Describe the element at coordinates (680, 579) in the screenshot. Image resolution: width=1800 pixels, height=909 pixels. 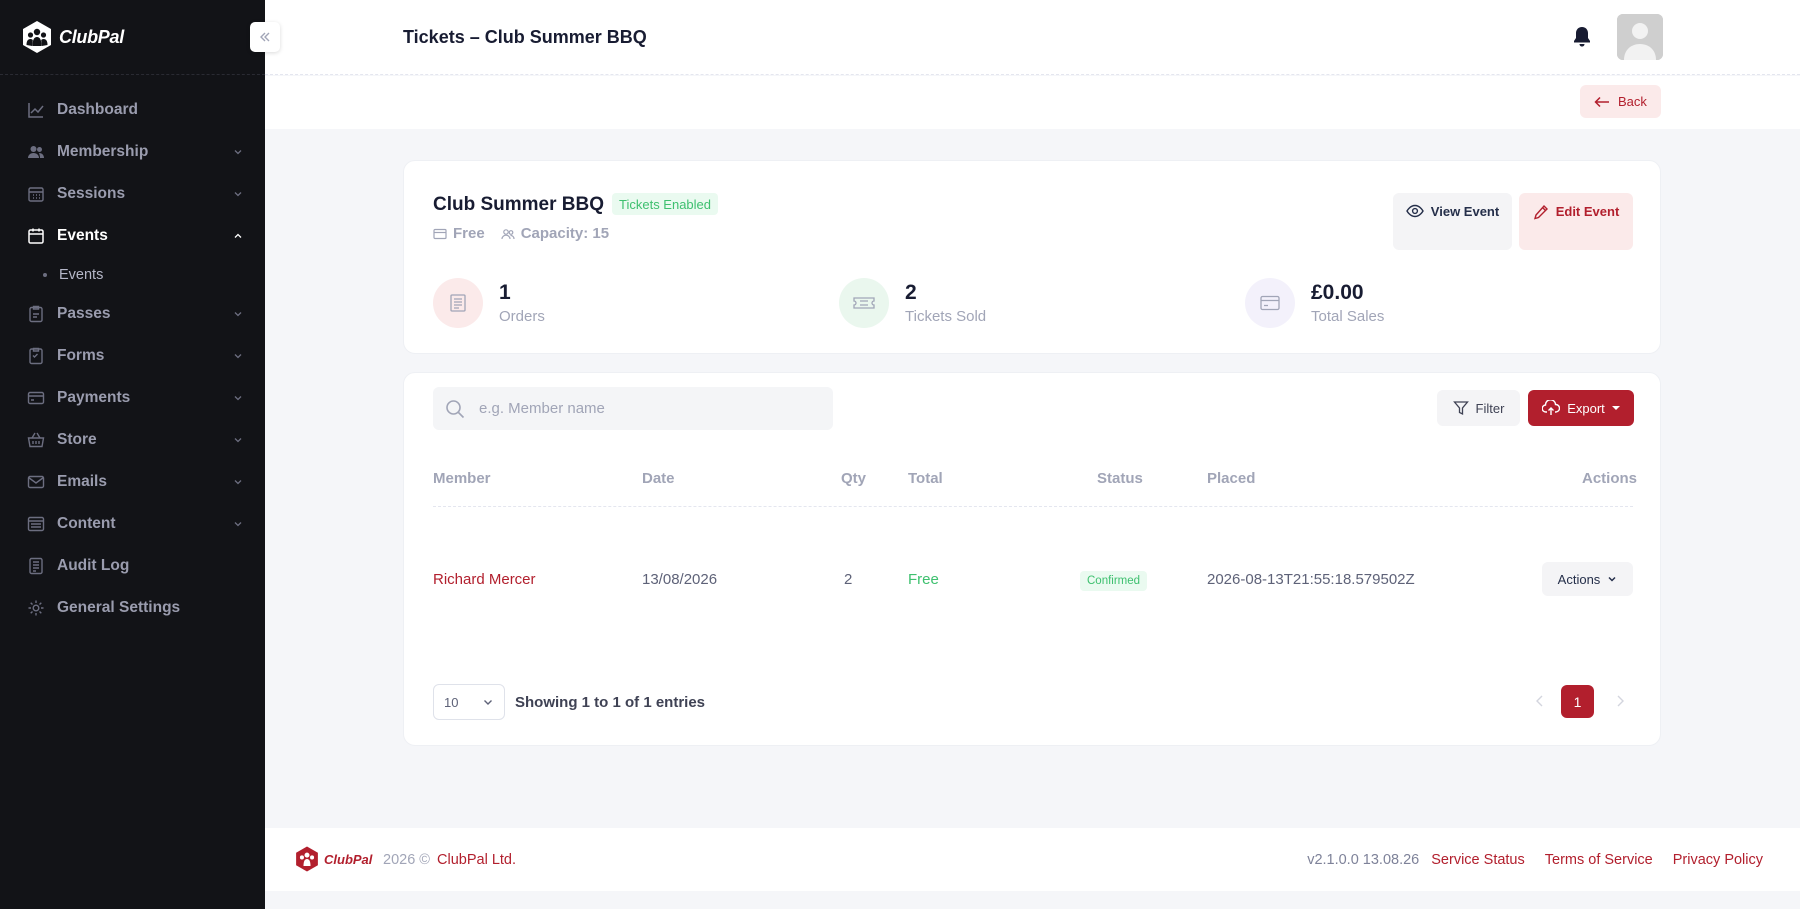
I see `row-date: 13/08/2026` at that location.